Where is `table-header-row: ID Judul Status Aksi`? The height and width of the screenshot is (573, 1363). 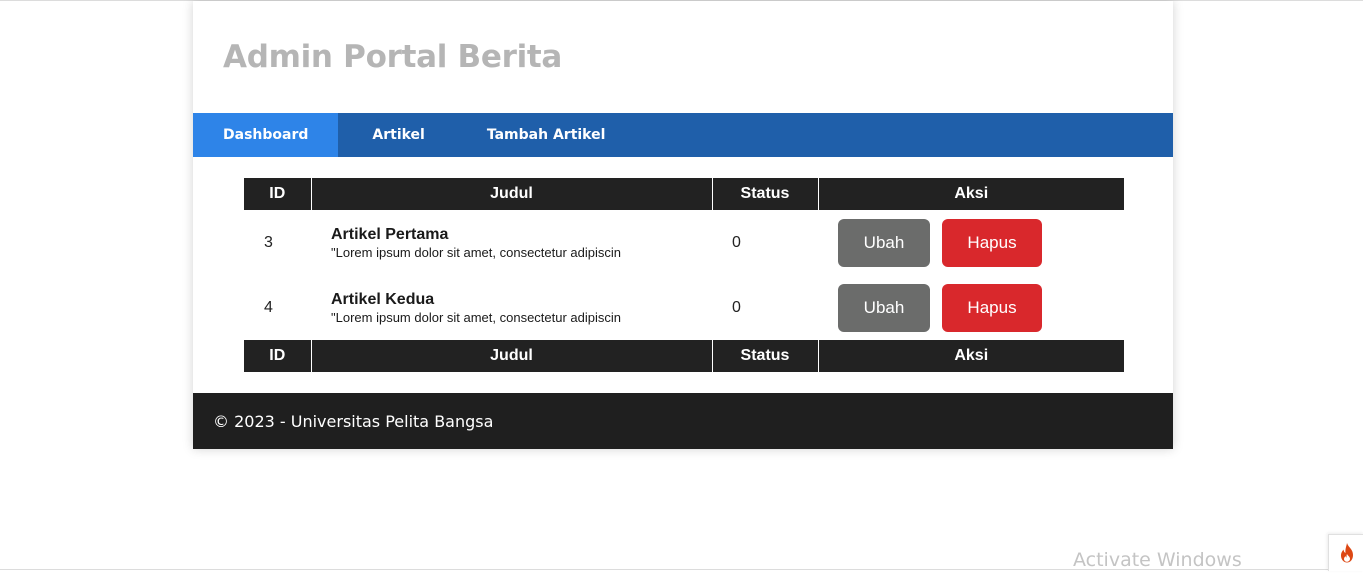
table-header-row: ID Judul Status Aksi is located at coordinates (684, 194).